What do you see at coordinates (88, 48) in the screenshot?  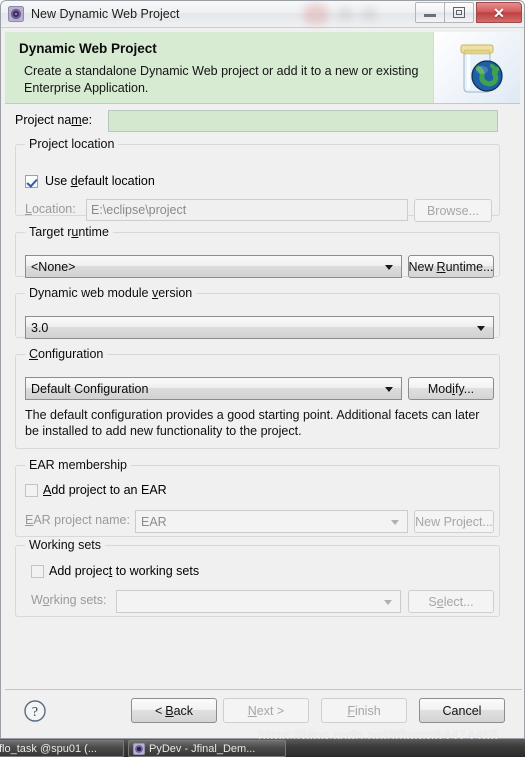 I see `page-title: Dynamic Web Project` at bounding box center [88, 48].